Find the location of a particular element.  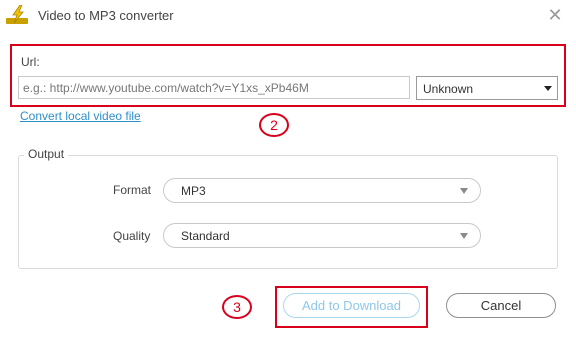

title-bar: Video to MP3 converter ✕ is located at coordinates (288, 16).